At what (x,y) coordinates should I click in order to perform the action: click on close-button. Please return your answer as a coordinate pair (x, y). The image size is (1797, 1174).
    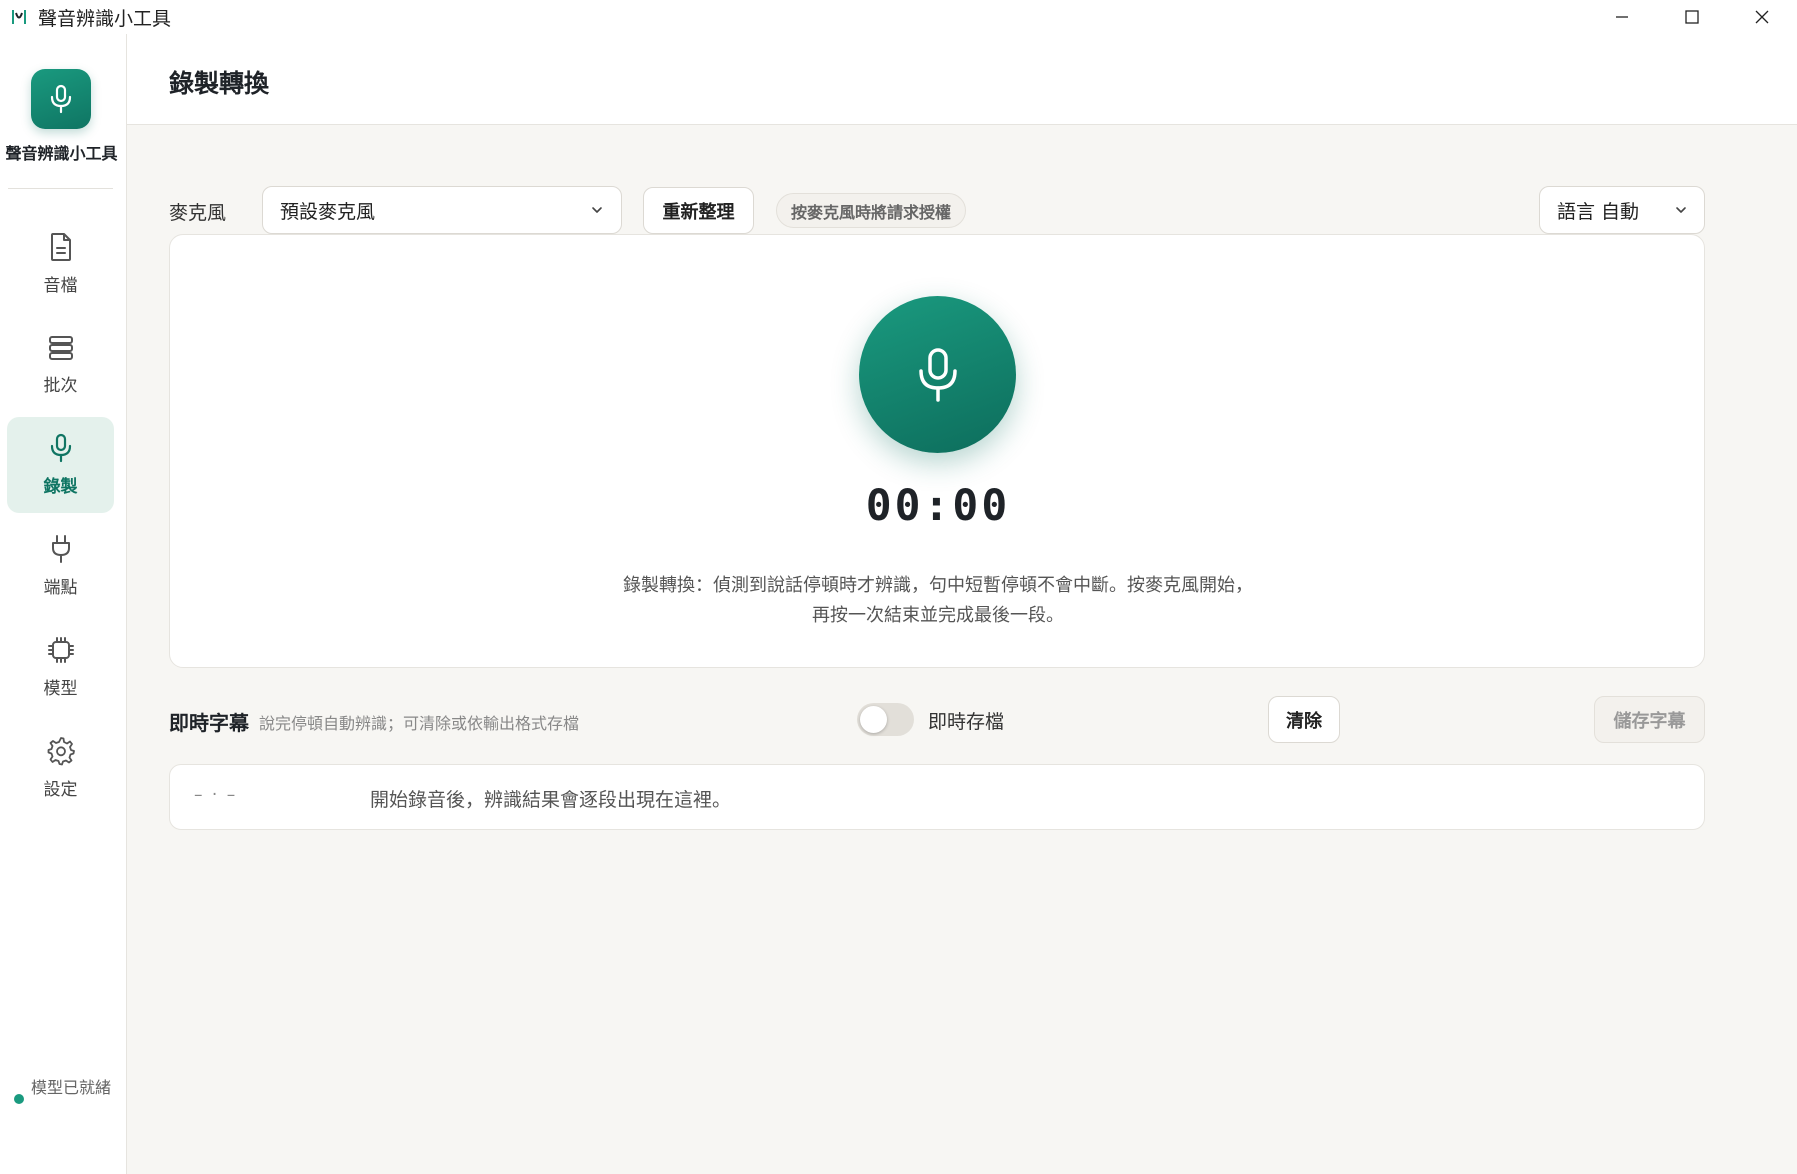
    Looking at the image, I should click on (1762, 17).